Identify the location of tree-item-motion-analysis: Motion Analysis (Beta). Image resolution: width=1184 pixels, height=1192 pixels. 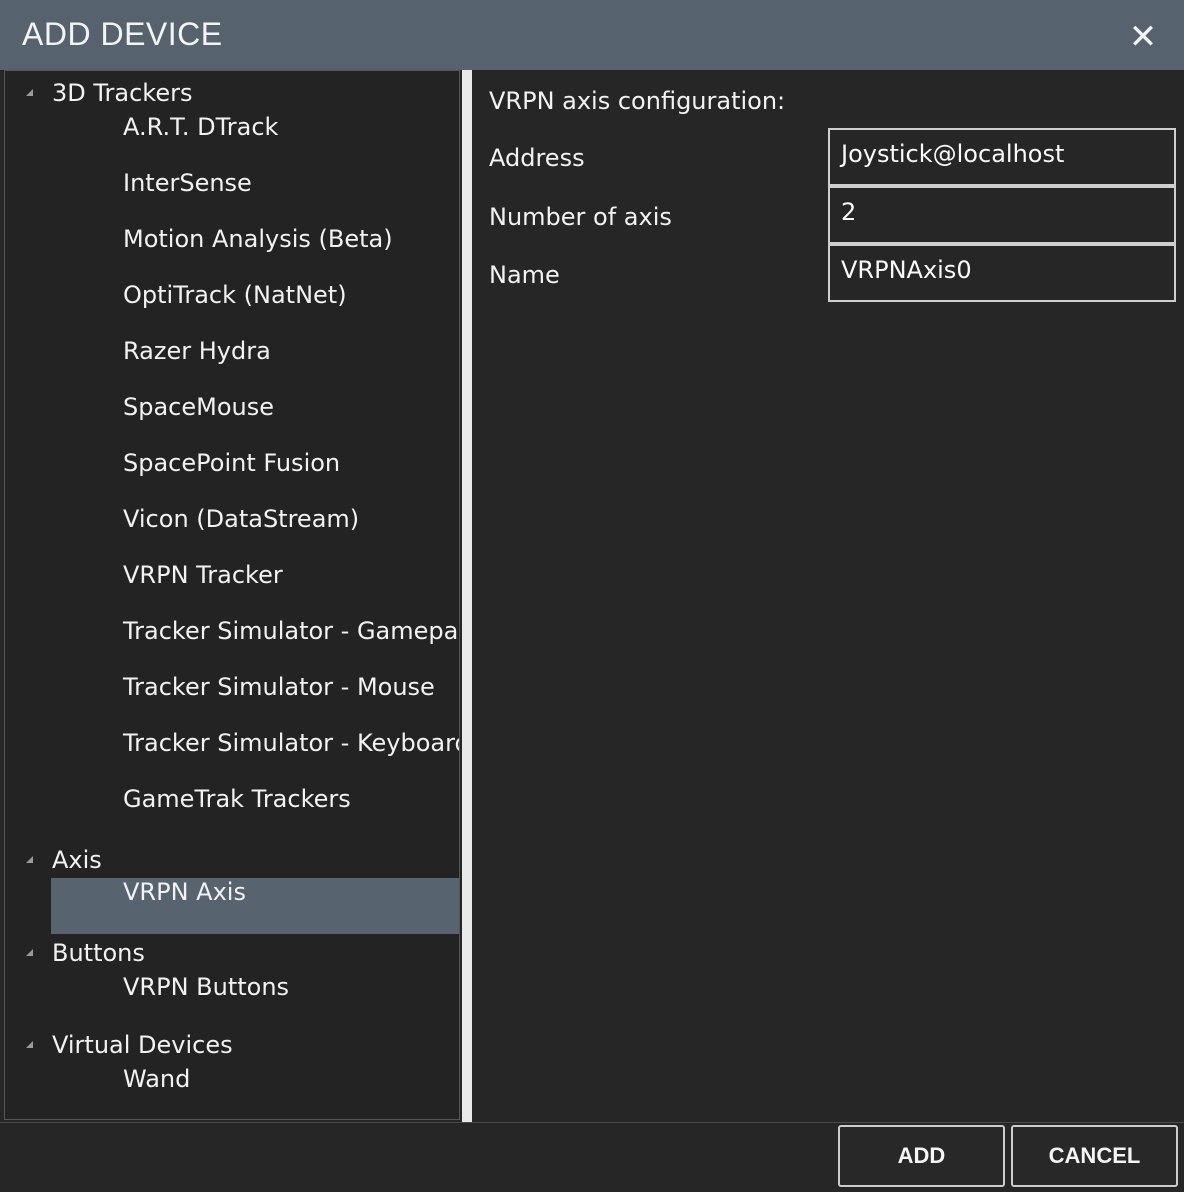
(255, 253).